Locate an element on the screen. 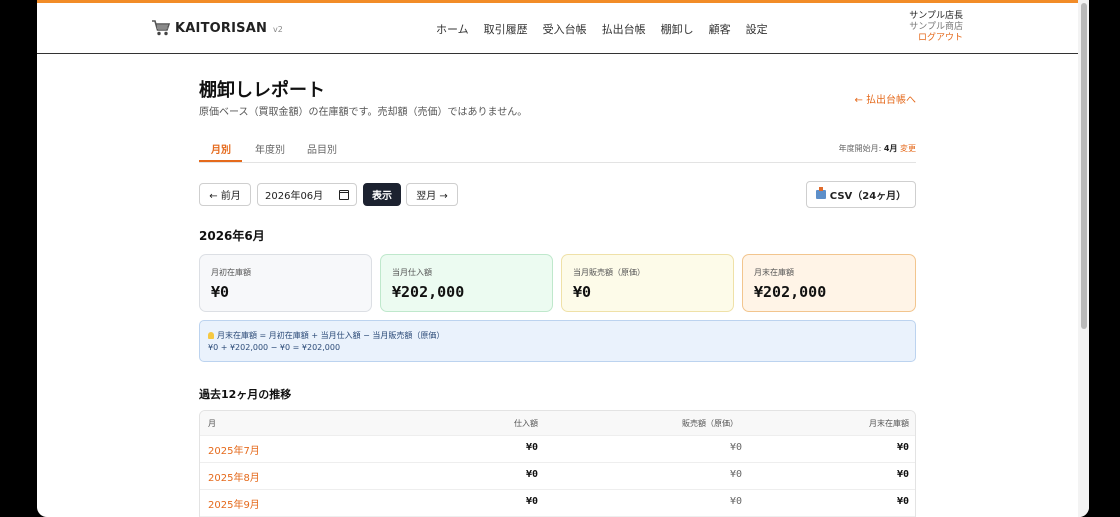  table-row: 2025年8月 ¥0 ¥0 ¥0 is located at coordinates (557, 476).